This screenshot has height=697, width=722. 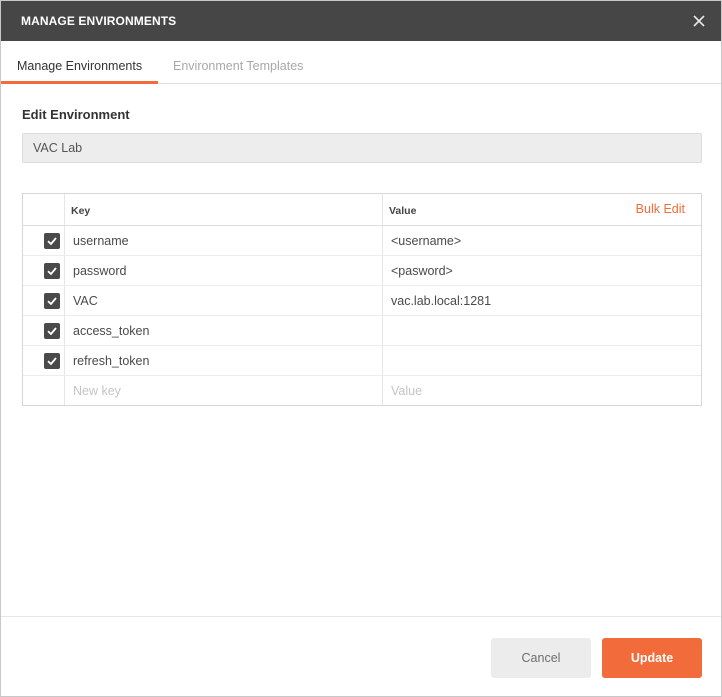 I want to click on value-cell: <username>, so click(x=426, y=241).